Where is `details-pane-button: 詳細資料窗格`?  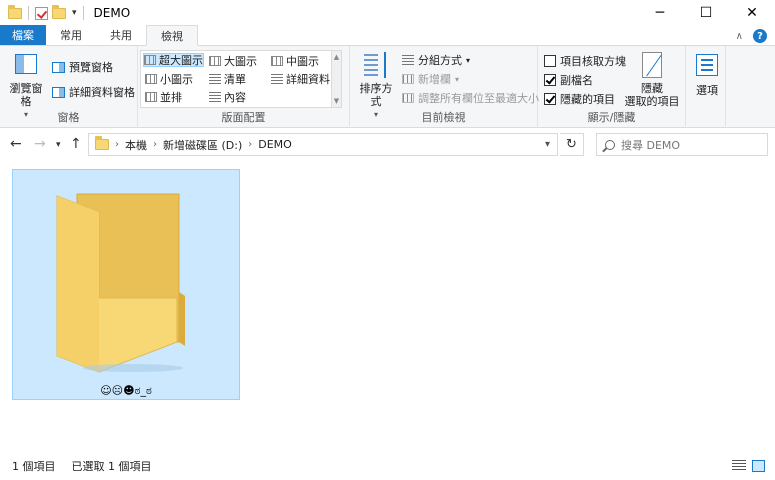
details-pane-button: 詳細資料窗格 is located at coordinates (93, 92).